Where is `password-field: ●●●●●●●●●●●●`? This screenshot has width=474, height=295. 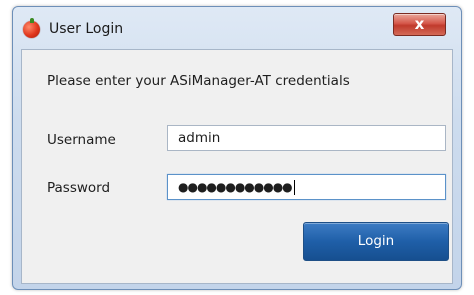
password-field: ●●●●●●●●●●●● is located at coordinates (306, 187).